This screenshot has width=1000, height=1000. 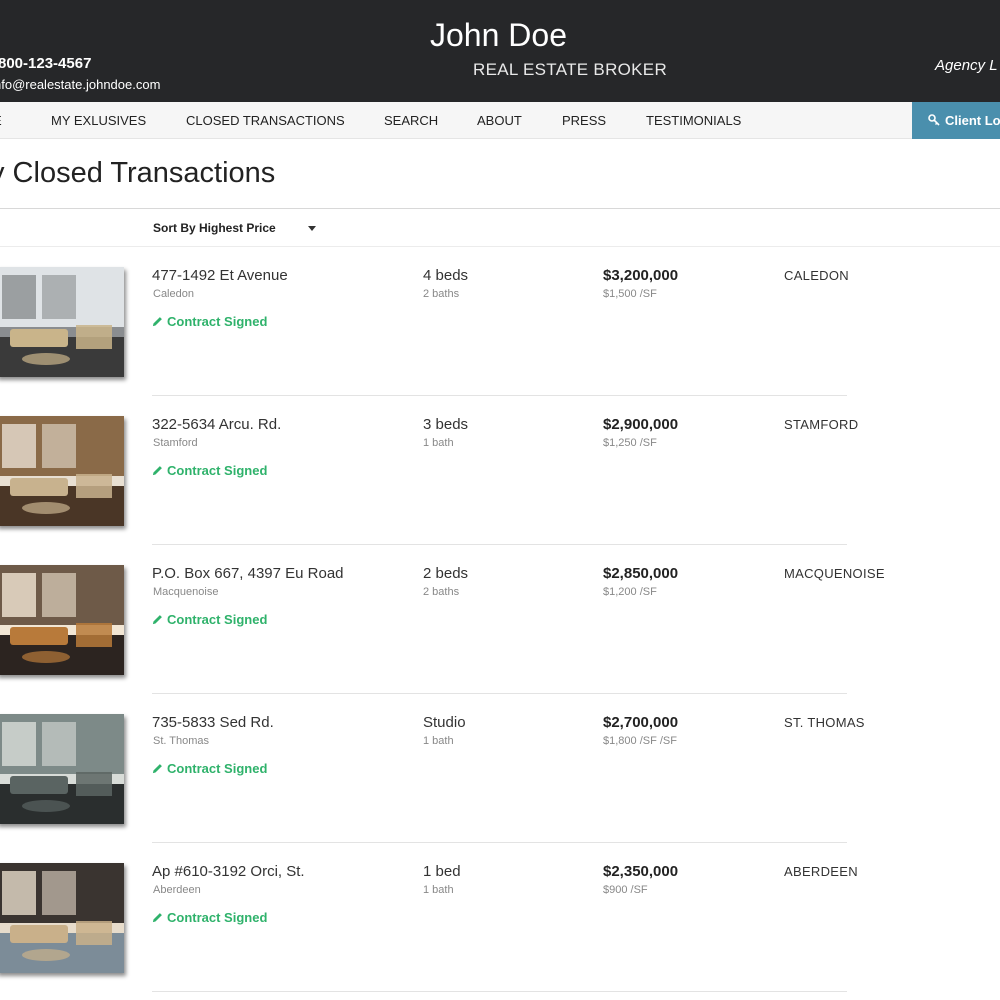 I want to click on listing-beds: 3 beds, so click(x=446, y=424).